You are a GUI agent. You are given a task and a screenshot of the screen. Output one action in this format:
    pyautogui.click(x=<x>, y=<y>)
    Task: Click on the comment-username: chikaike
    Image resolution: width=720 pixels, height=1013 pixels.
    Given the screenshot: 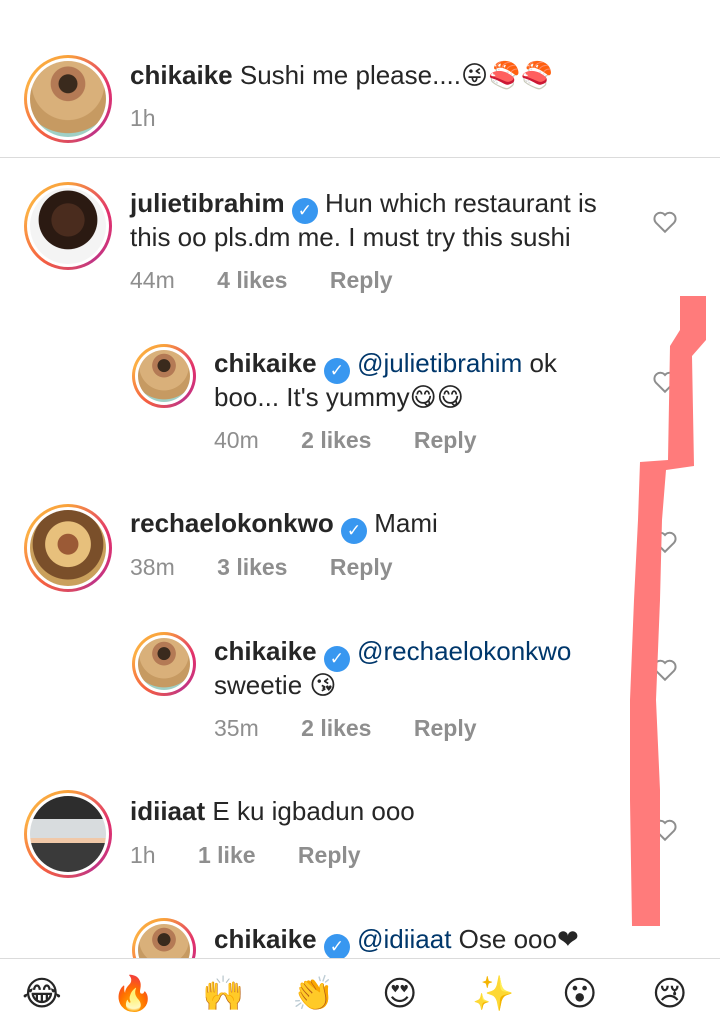 What is the action you would take?
    pyautogui.click(x=181, y=75)
    